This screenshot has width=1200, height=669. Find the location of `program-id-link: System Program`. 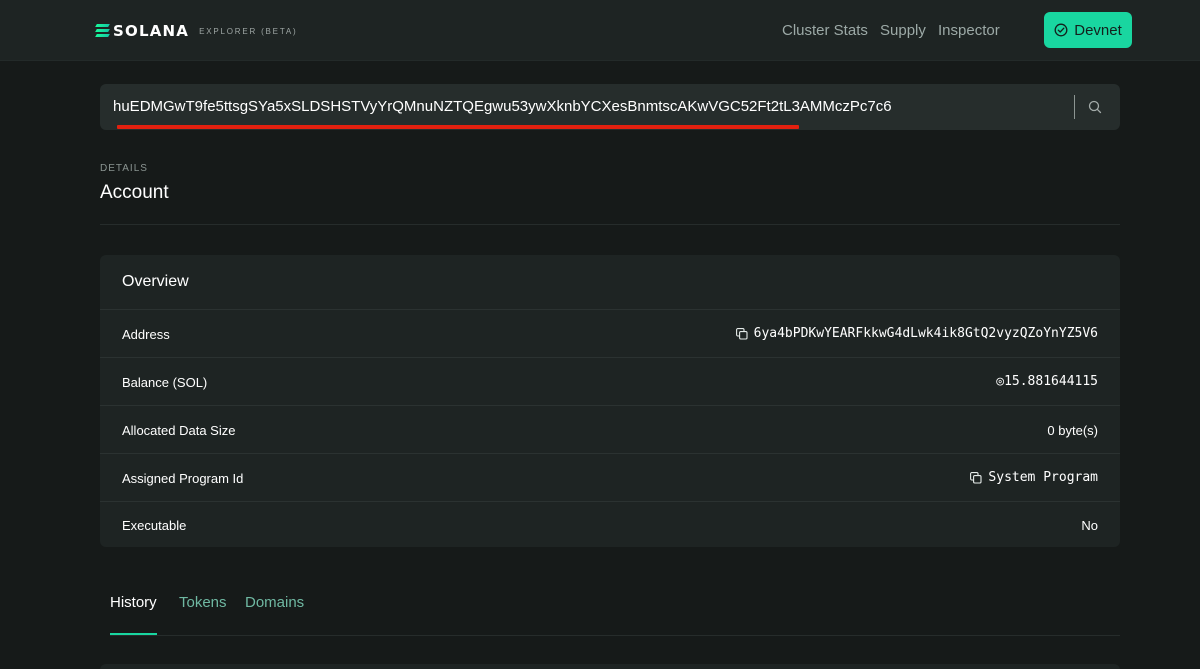

program-id-link: System Program is located at coordinates (1043, 477).